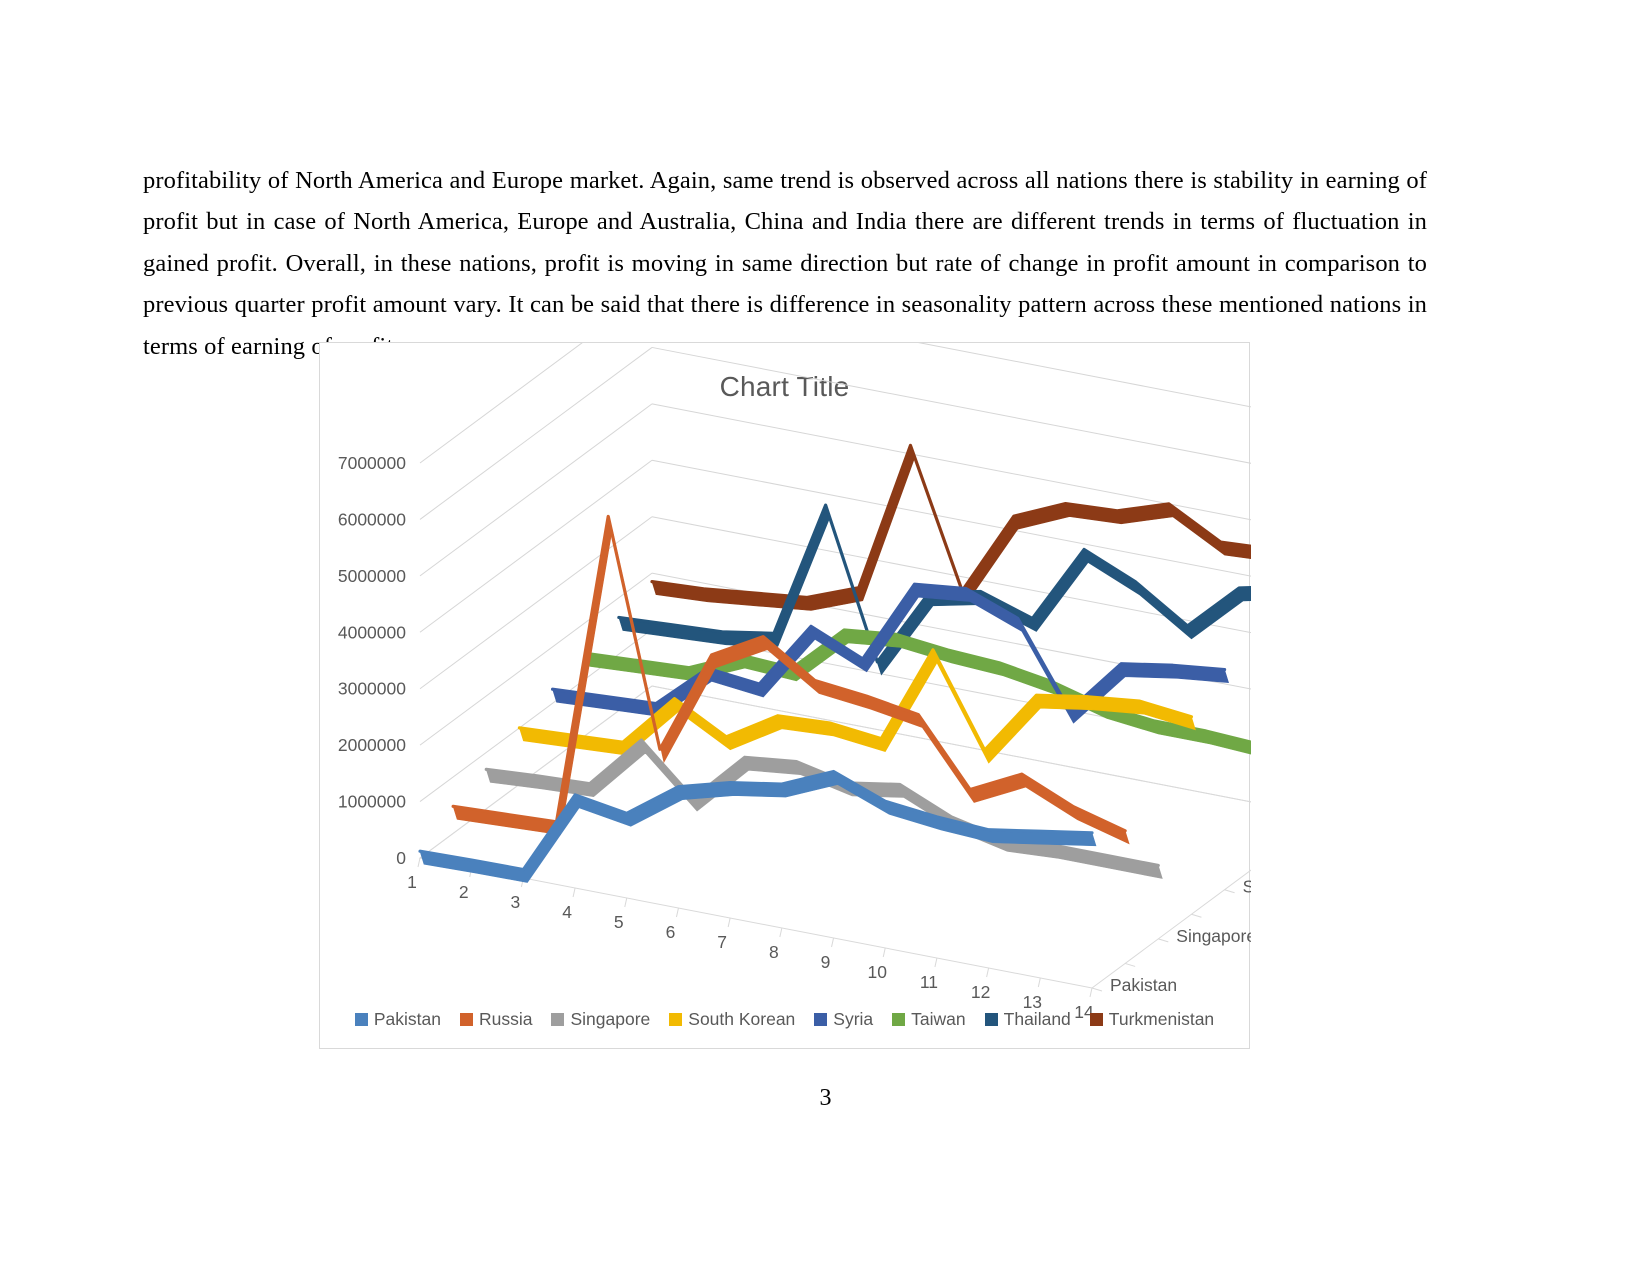  I want to click on page-number: 3, so click(825, 1098).